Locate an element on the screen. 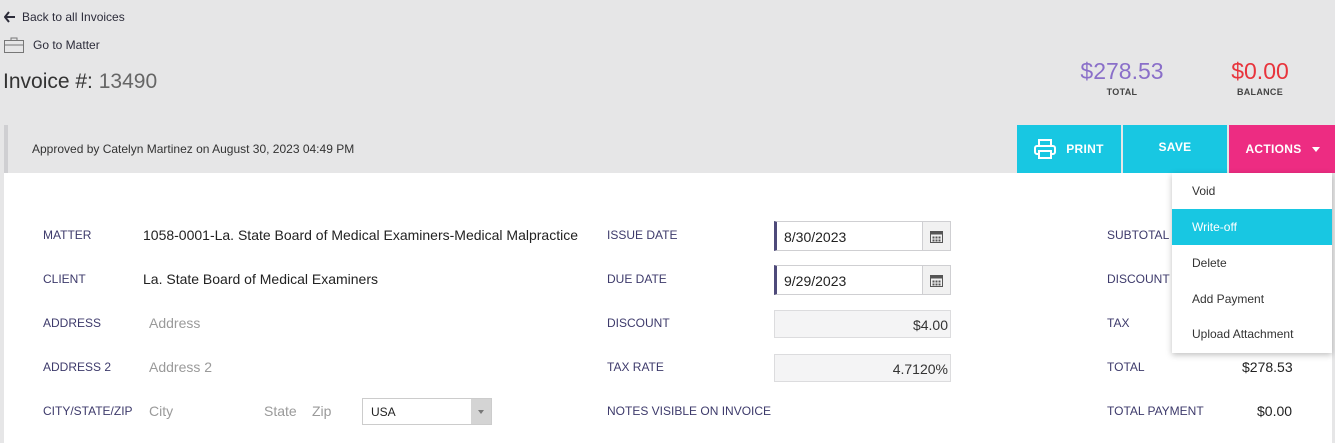 Image resolution: width=1335 pixels, height=443 pixels. printer-icon is located at coordinates (1045, 149).